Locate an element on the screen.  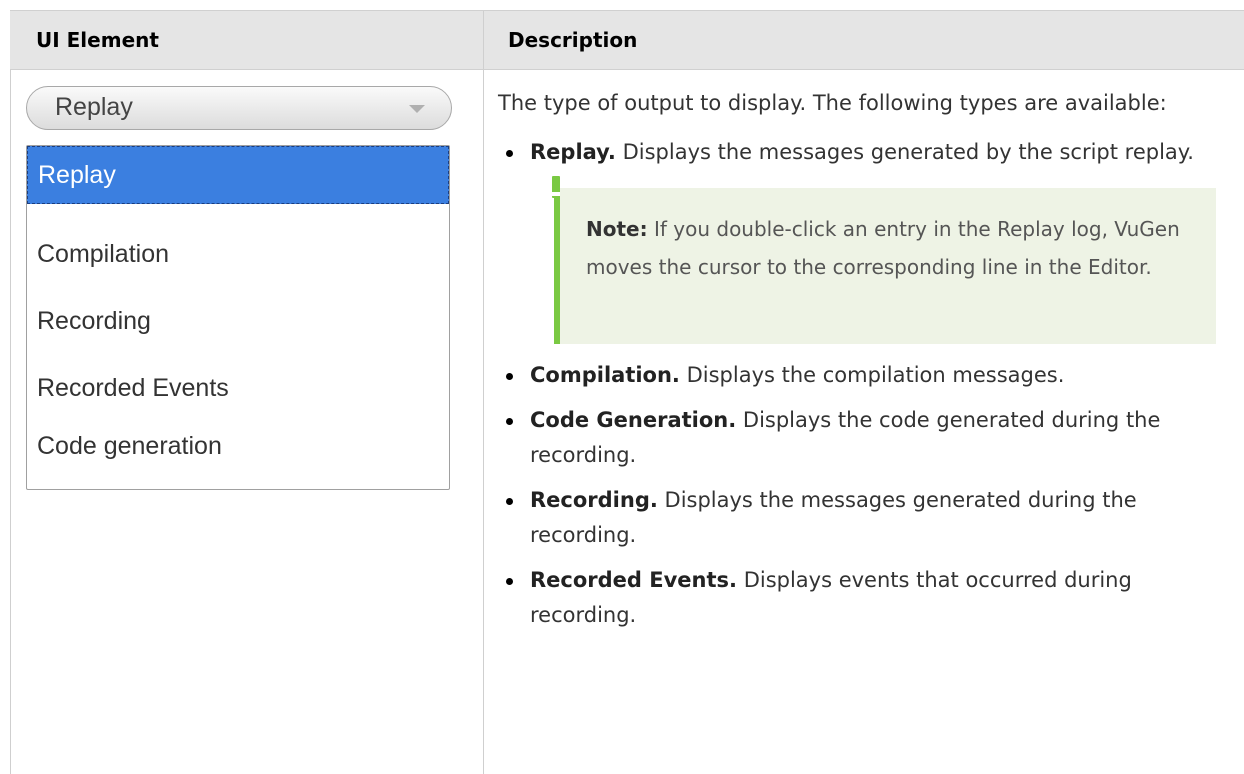
item-term: Code Generation. is located at coordinates (633, 420).